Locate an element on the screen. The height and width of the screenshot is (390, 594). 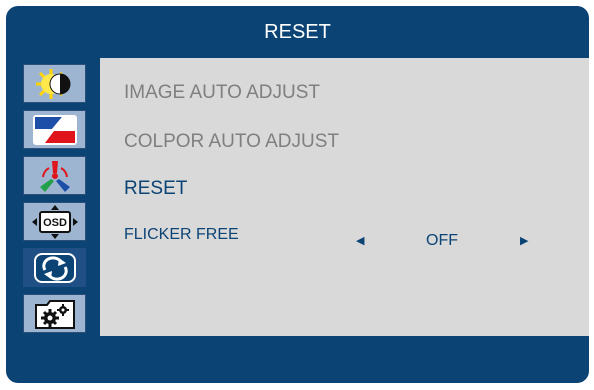
sidebar-item-extra is located at coordinates (54, 313).